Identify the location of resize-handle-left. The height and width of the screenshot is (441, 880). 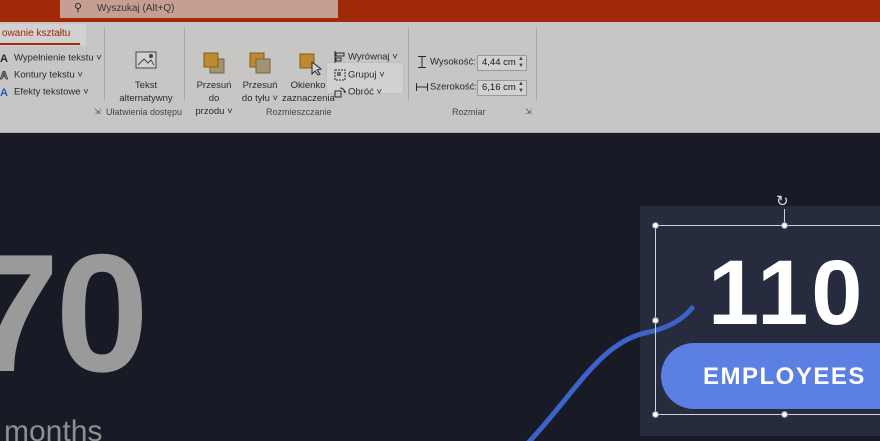
(655, 320).